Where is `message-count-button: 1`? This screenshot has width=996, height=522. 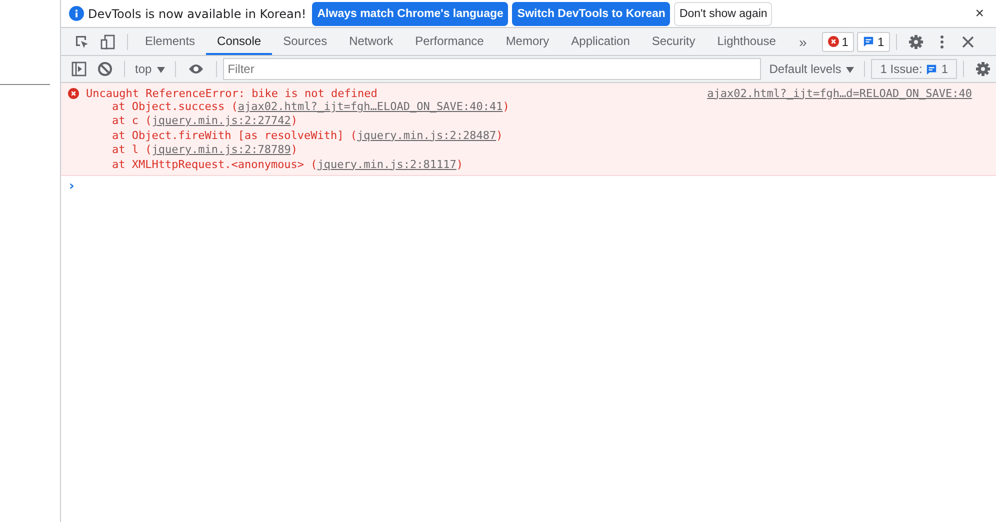
message-count-button: 1 is located at coordinates (873, 42).